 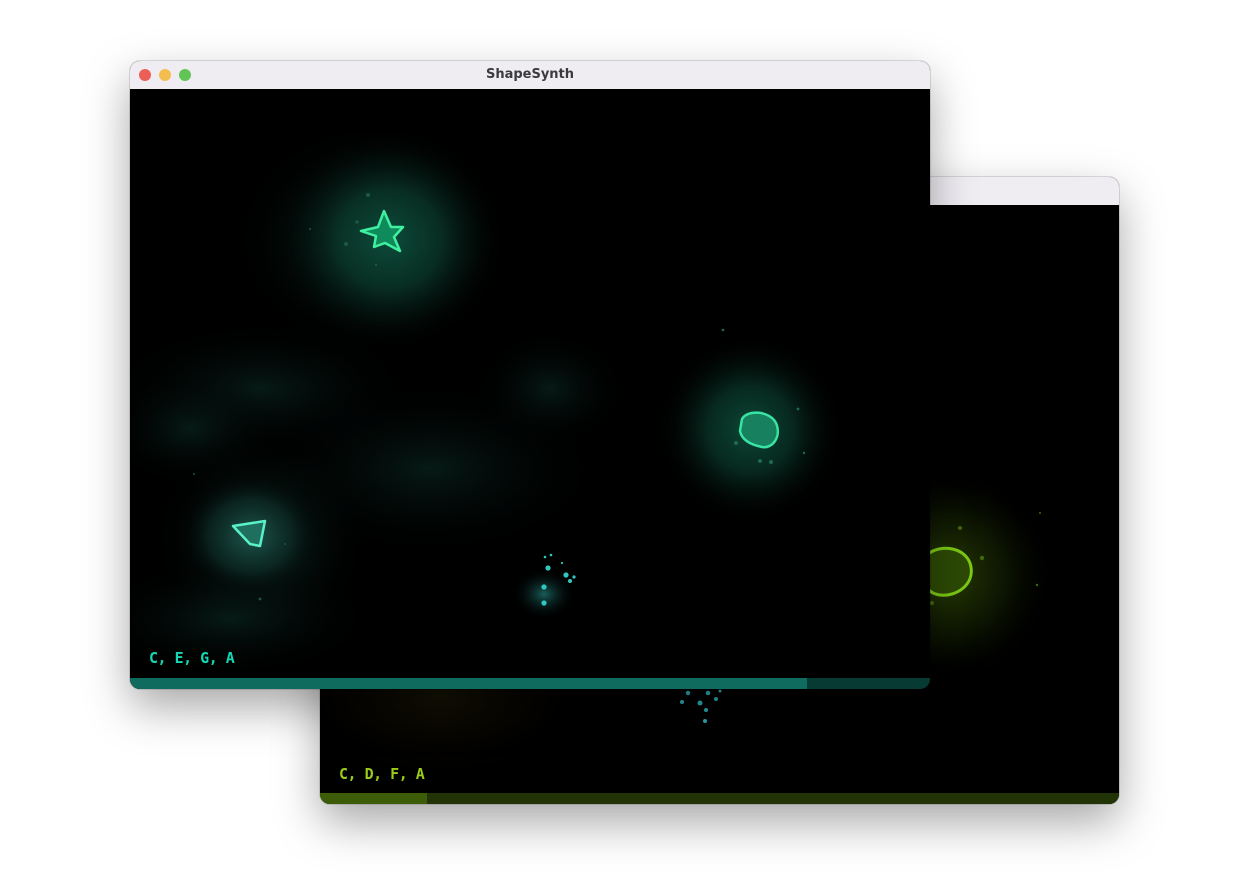 I want to click on progress-fill, so click(x=468, y=683).